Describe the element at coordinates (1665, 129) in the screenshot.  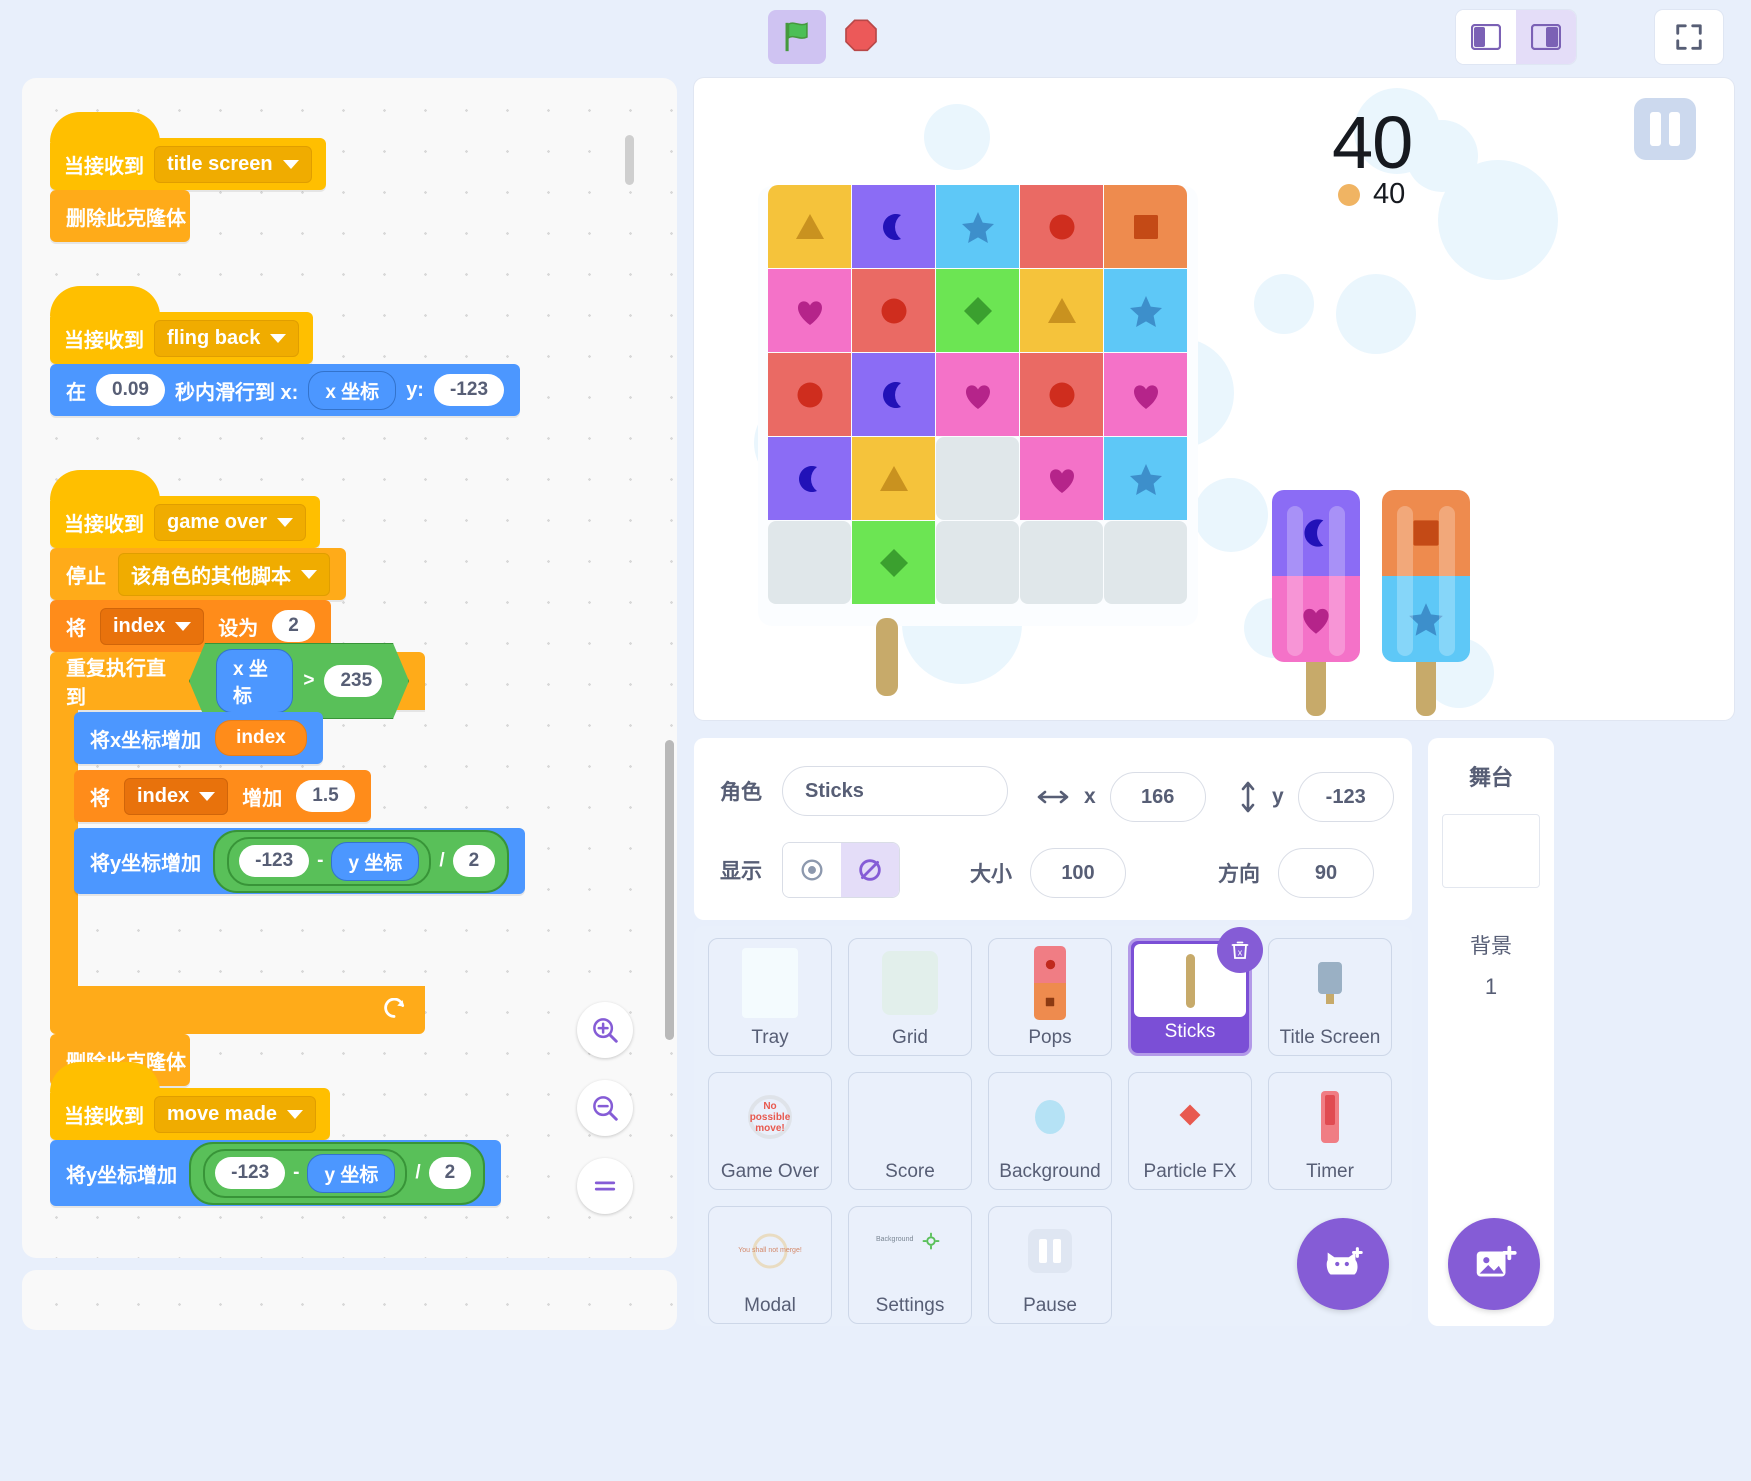
I see `pause-button` at that location.